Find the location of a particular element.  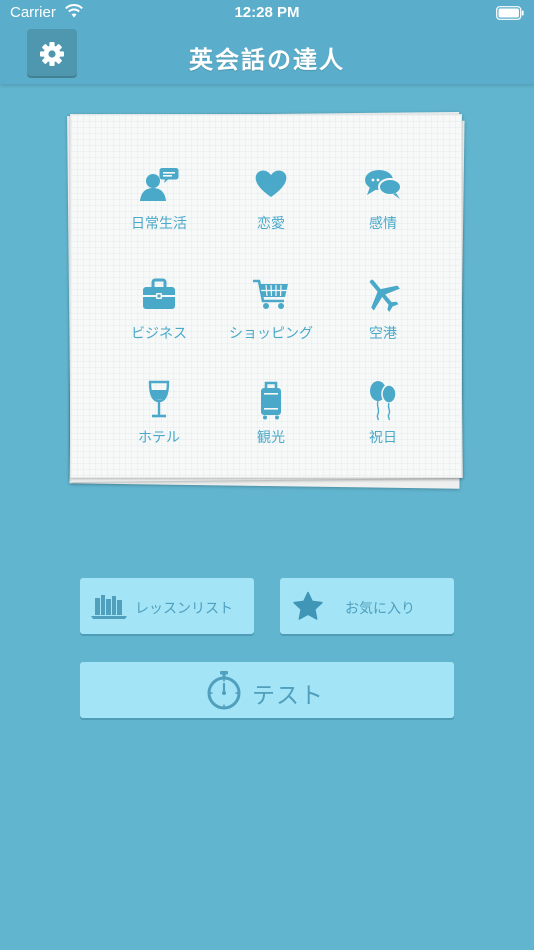

books-icon is located at coordinates (109, 607).